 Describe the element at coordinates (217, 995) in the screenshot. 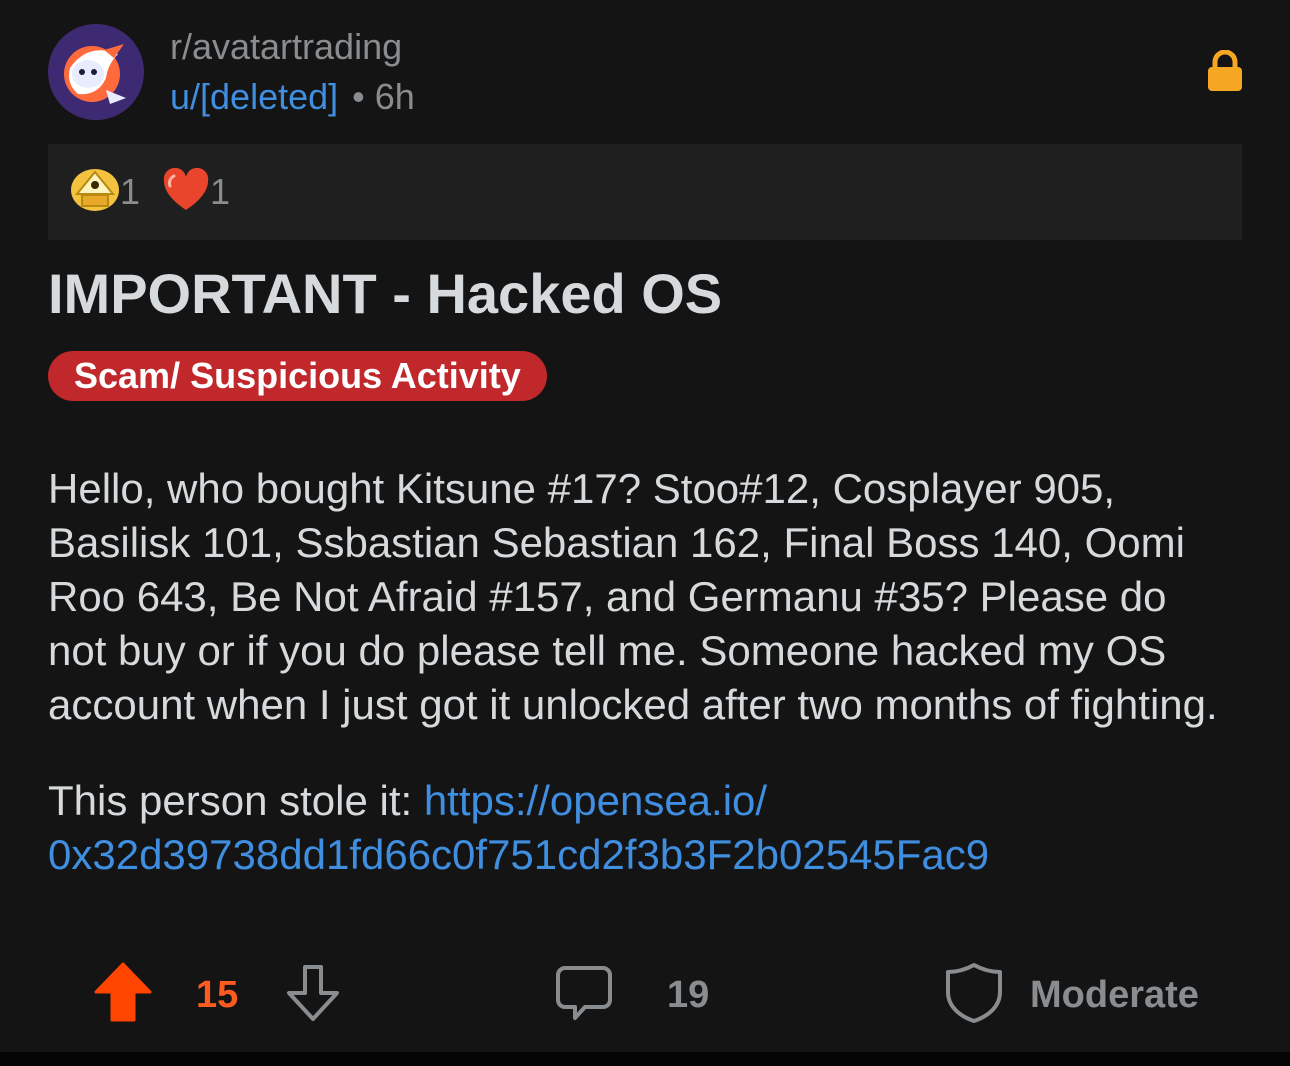

I see `vote-score: 15` at that location.